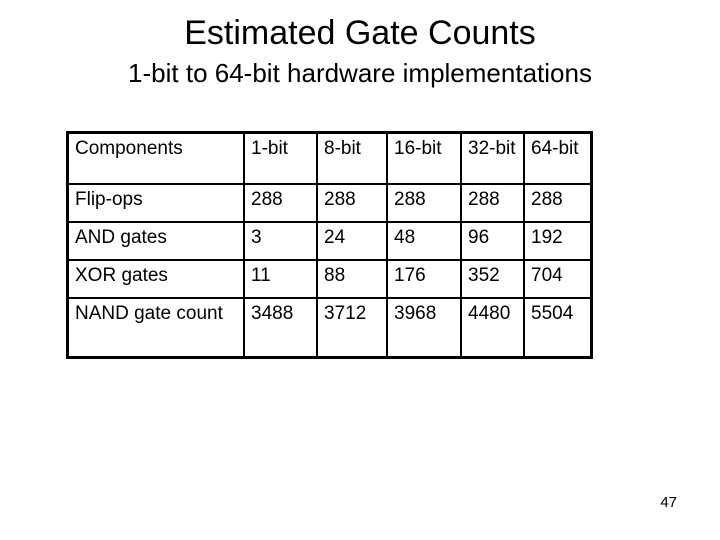  What do you see at coordinates (492, 158) in the screenshot?
I see `header-cell: 32-bit` at bounding box center [492, 158].